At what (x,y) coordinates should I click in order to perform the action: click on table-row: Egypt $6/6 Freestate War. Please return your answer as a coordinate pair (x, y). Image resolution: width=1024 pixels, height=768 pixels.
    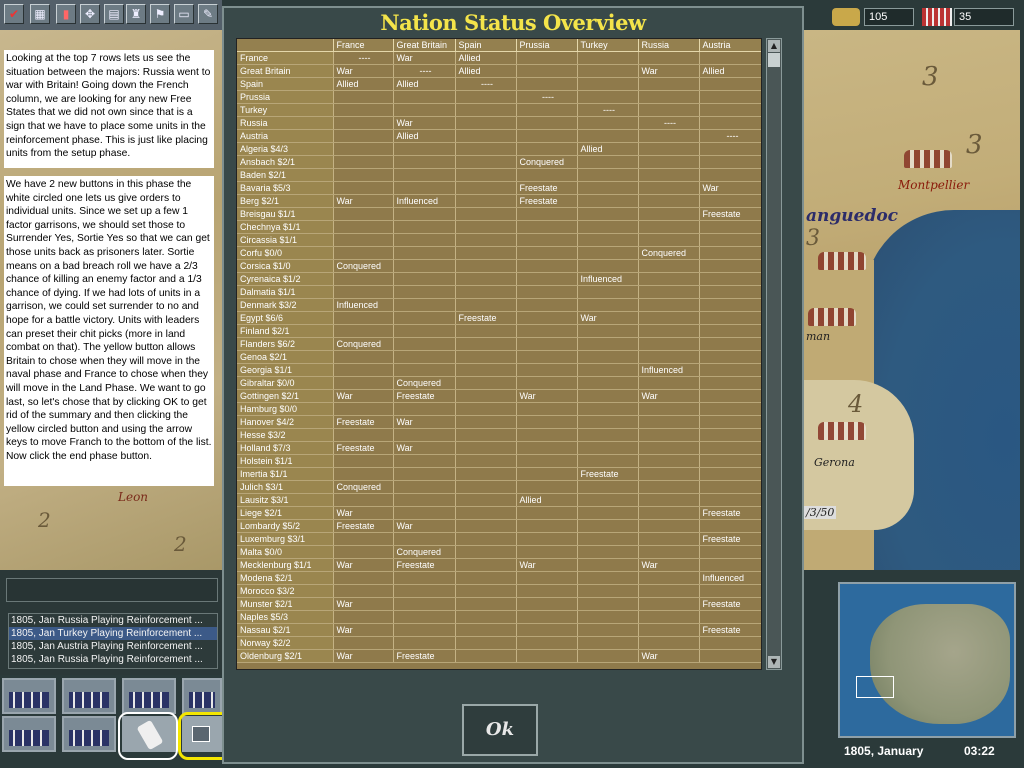
    Looking at the image, I should click on (499, 318).